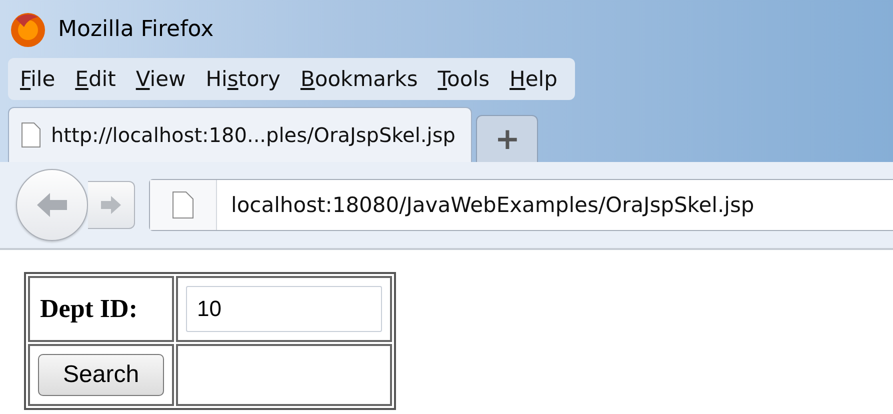 This screenshot has width=893, height=414. I want to click on back-button, so click(52, 205).